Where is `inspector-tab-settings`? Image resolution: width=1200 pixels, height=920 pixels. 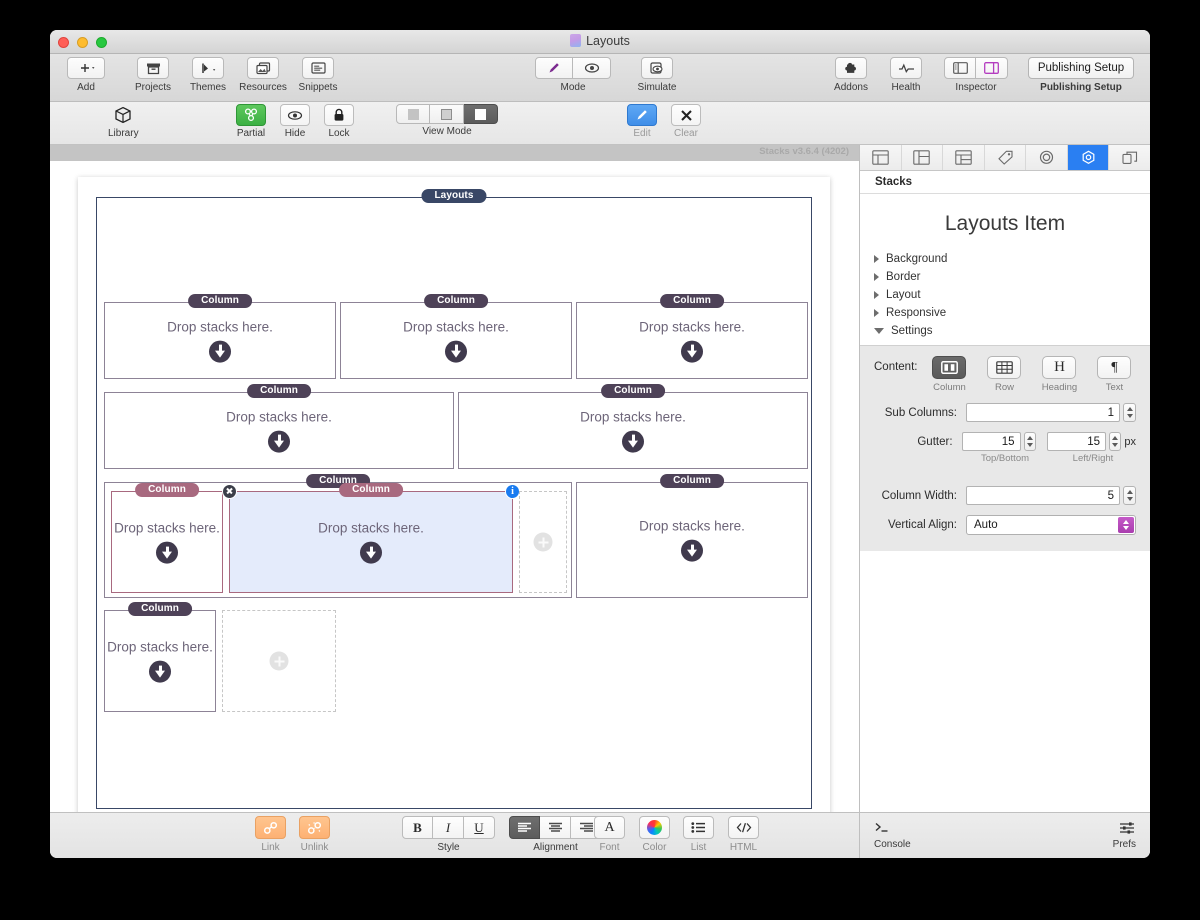 inspector-tab-settings is located at coordinates (1088, 157).